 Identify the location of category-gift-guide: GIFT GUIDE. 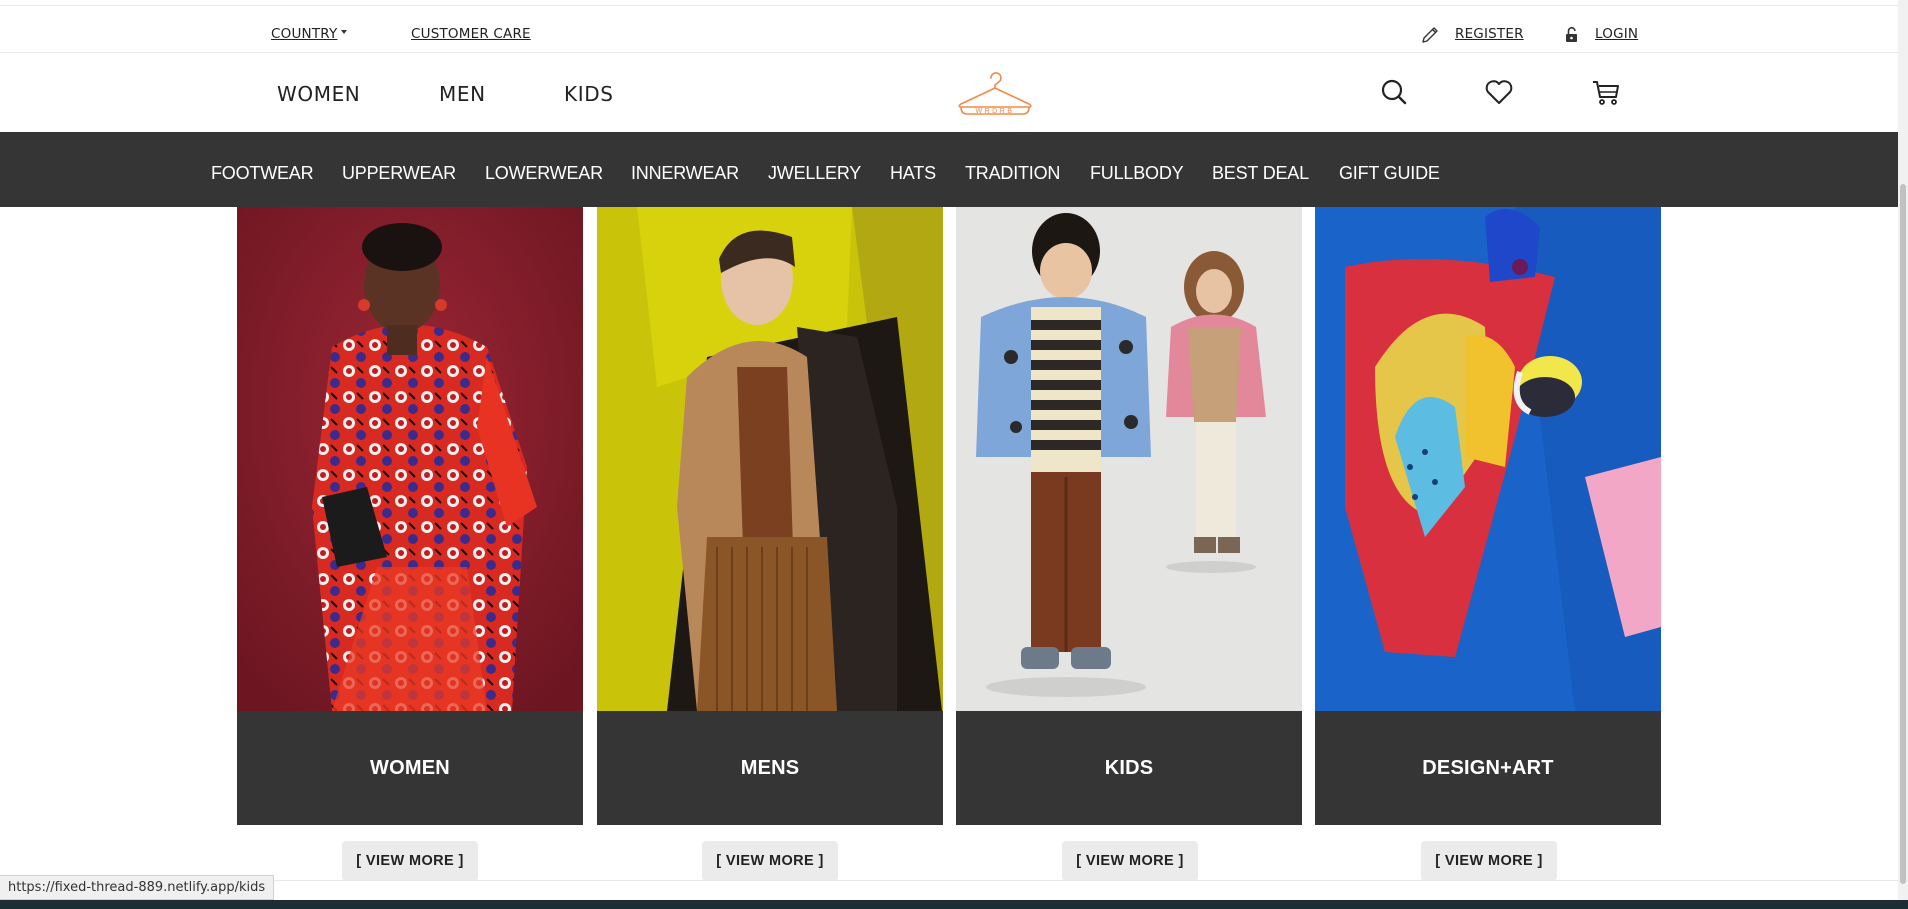
(1389, 173).